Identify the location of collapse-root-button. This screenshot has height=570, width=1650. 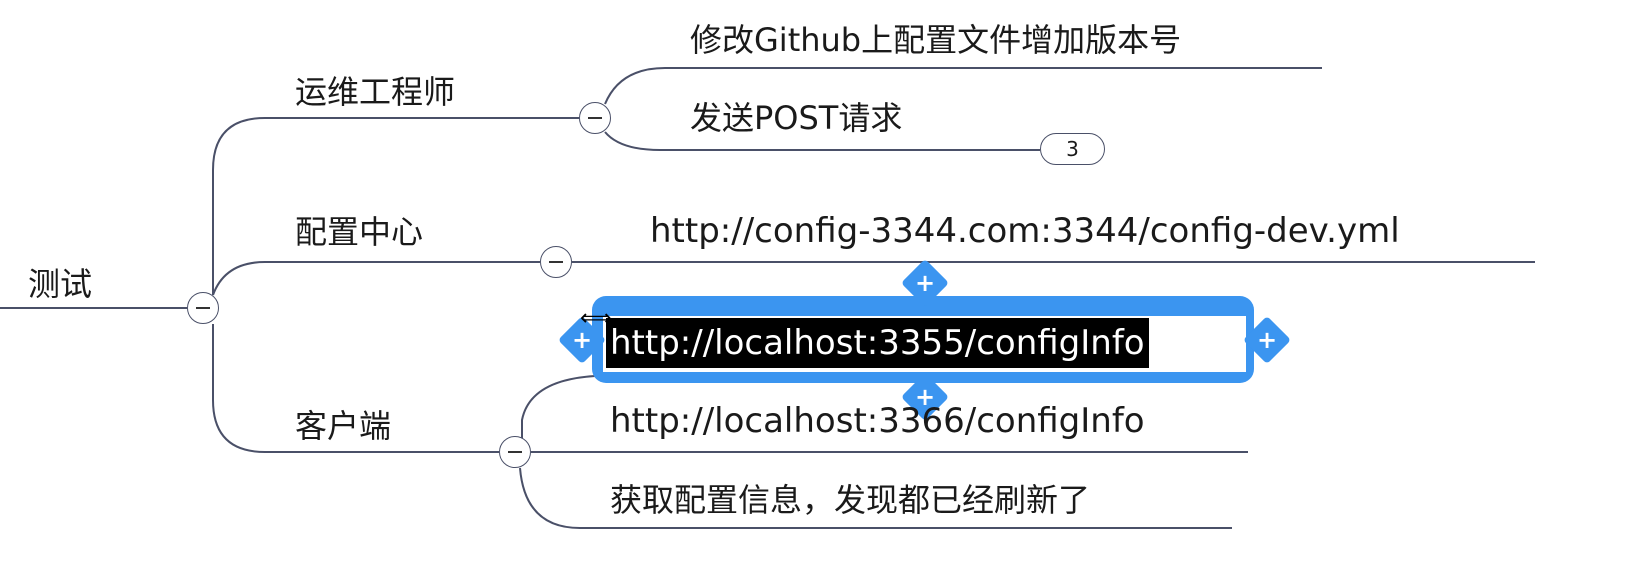
(203, 308).